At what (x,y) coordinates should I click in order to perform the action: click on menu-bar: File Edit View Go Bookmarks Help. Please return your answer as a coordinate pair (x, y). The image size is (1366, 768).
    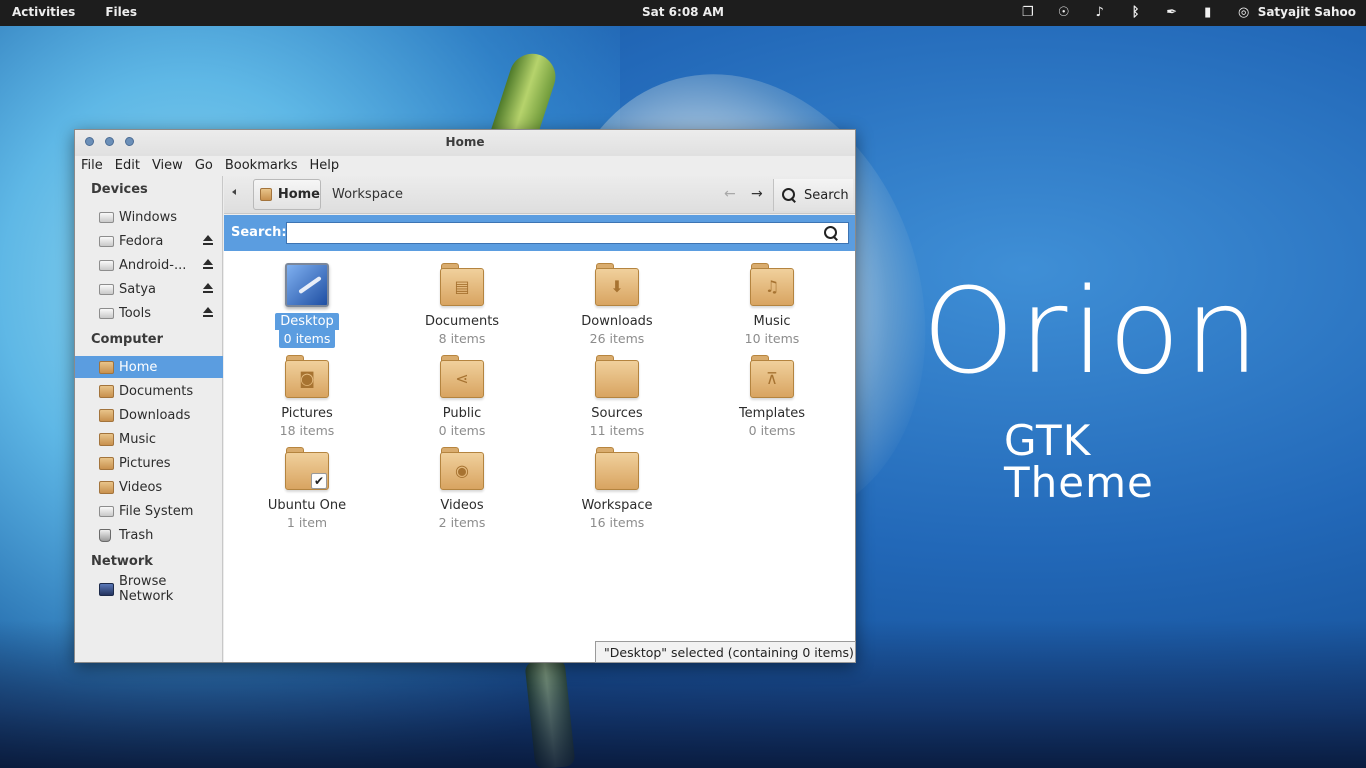
    Looking at the image, I should click on (207, 165).